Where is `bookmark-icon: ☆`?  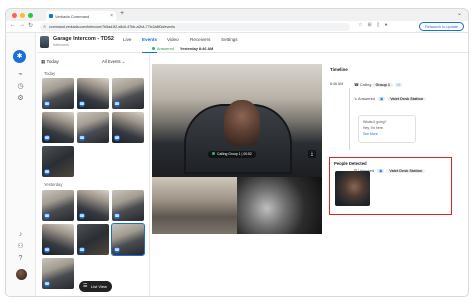
bookmark-icon: ☆ is located at coordinates (360, 25).